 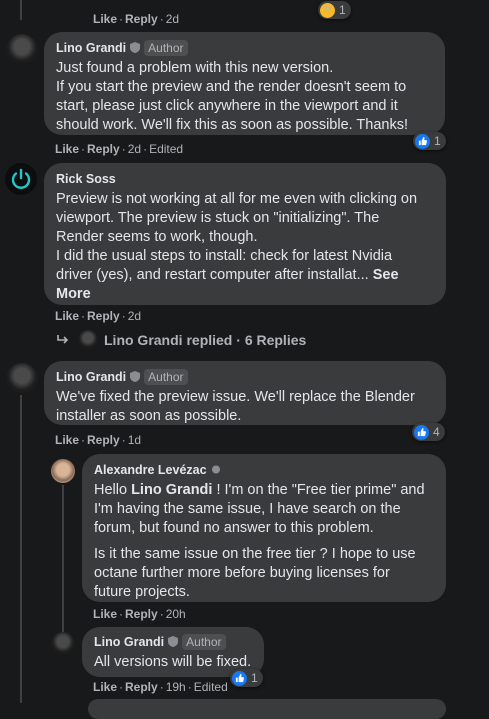 What do you see at coordinates (134, 440) in the screenshot?
I see `timestamp: 1d` at bounding box center [134, 440].